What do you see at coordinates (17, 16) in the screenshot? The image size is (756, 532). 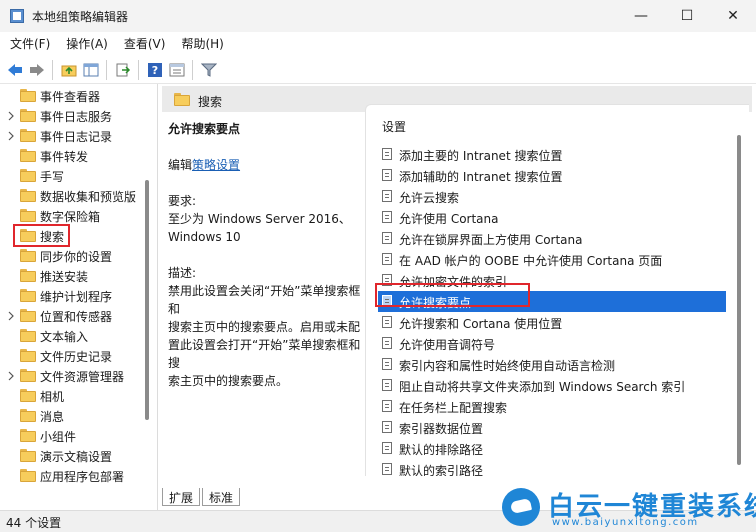 I see `group-policy-app-icon` at bounding box center [17, 16].